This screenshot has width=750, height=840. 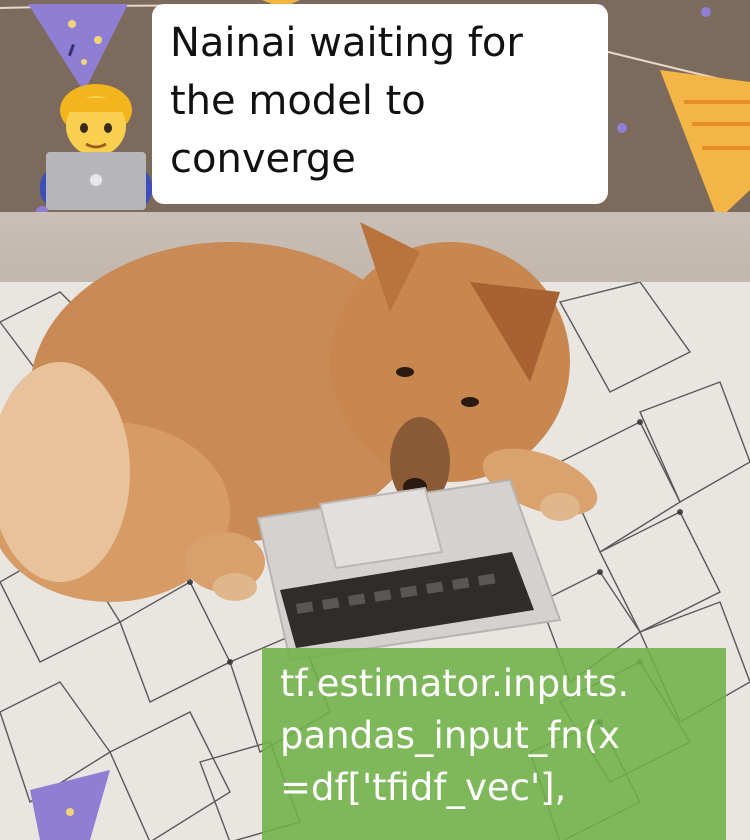 What do you see at coordinates (450, 735) in the screenshot?
I see `caption-code-line: pandas_input_fn(x` at bounding box center [450, 735].